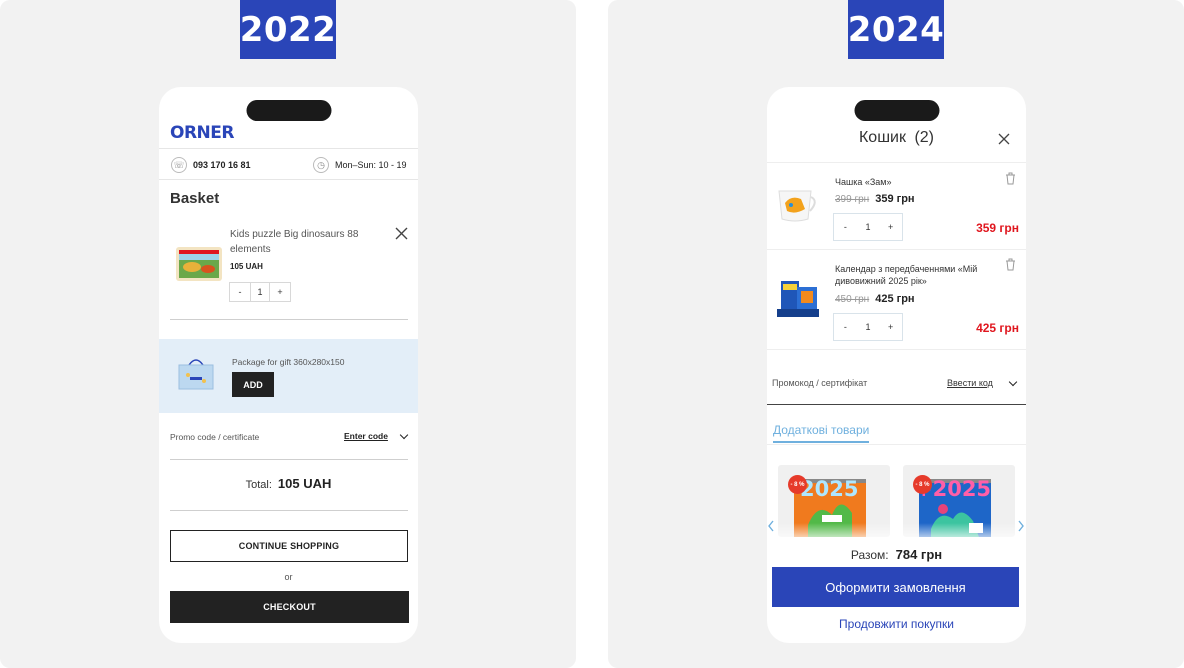 This screenshot has height=668, width=1184. I want to click on item-name: Чашка «Зам», so click(863, 182).